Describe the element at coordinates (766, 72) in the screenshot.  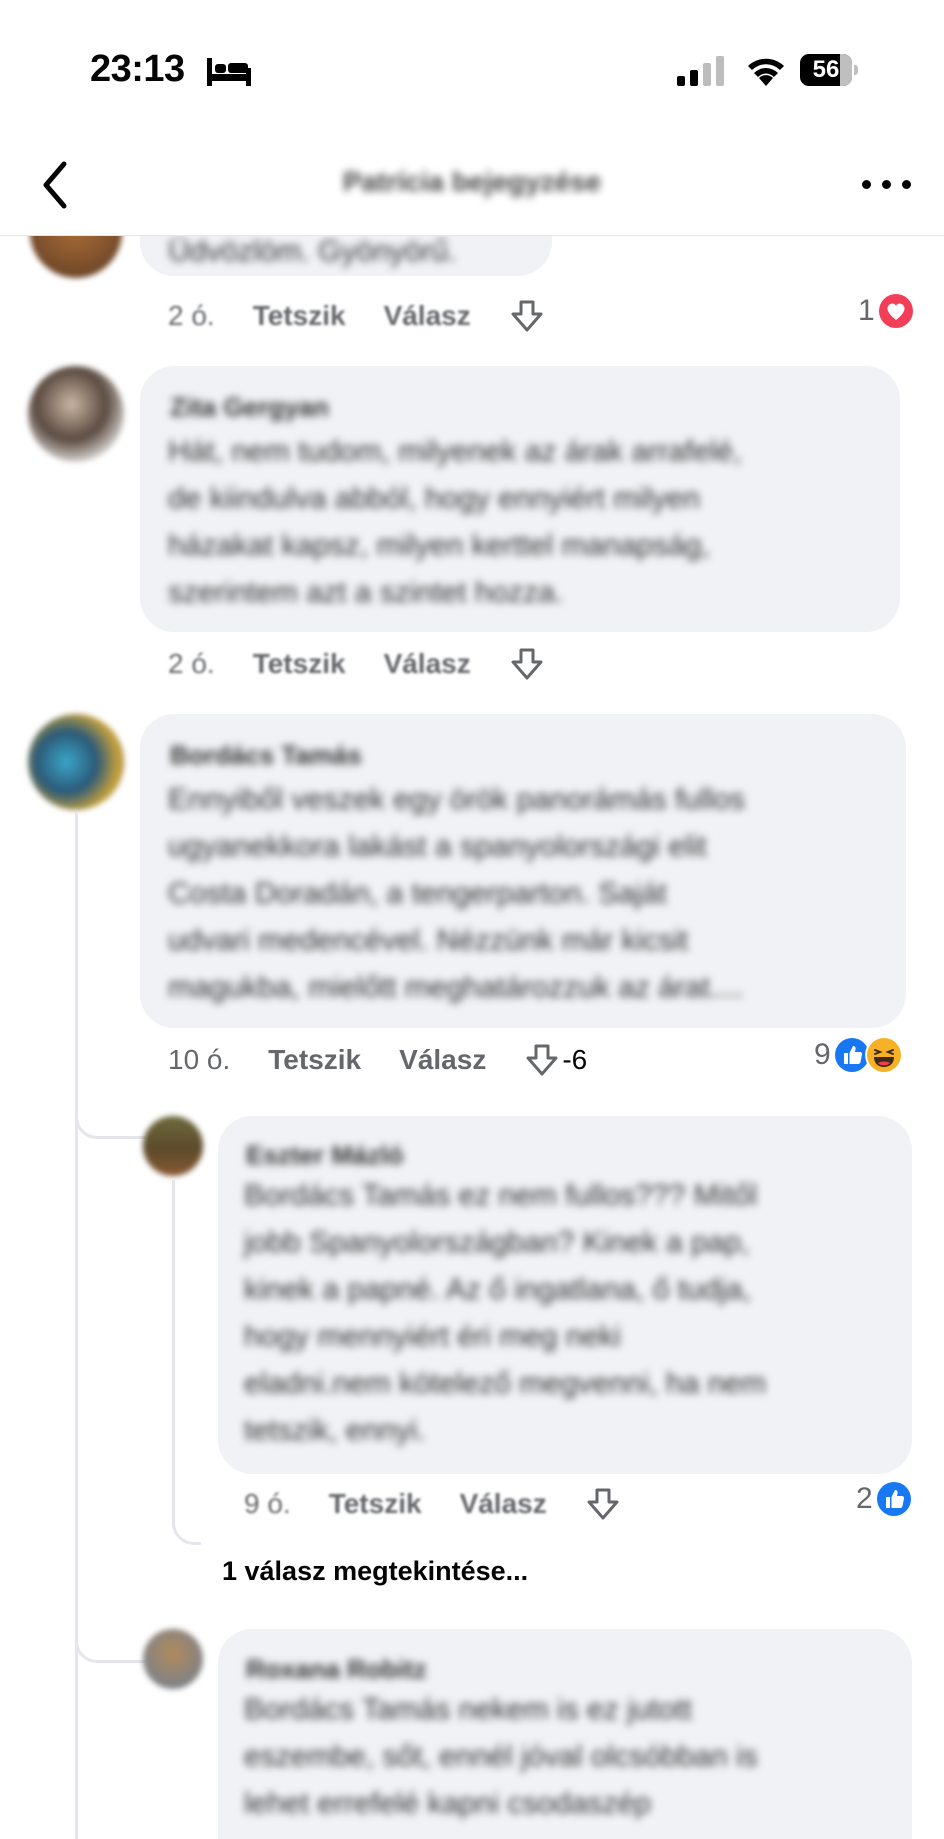
I see `wifi-icon` at that location.